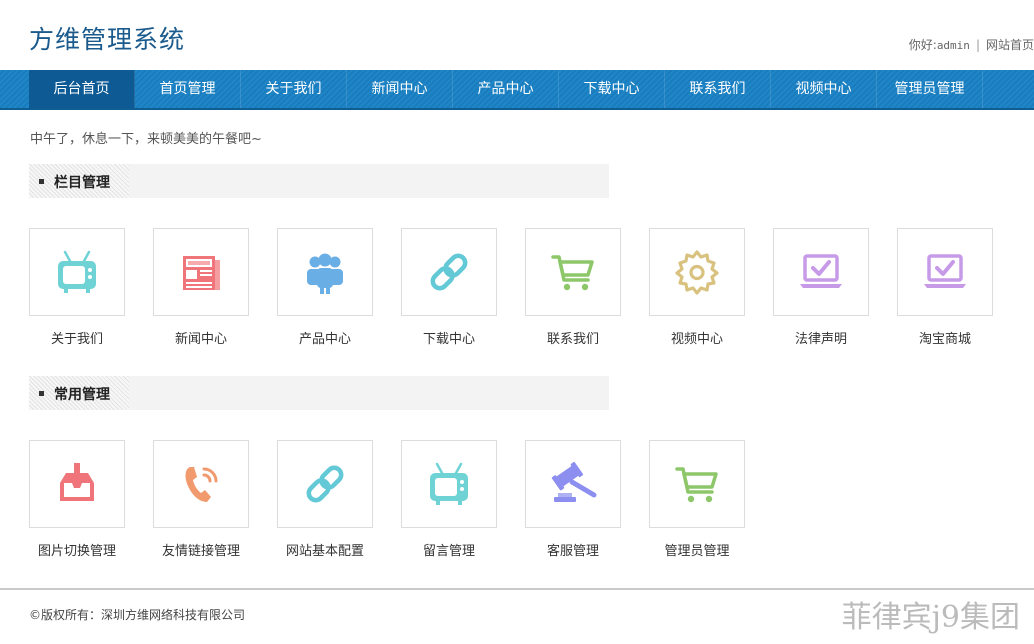 Image resolution: width=1034 pixels, height=644 pixels. Describe the element at coordinates (201, 337) in the screenshot. I see `tile-label: 新闻中心` at that location.